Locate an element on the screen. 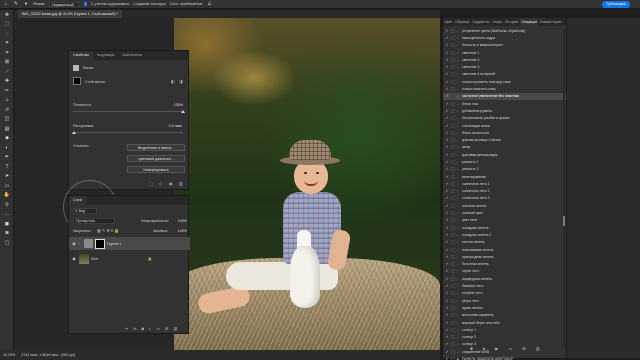 Image resolution: width=640 pixels, height=360 pixels. action-item: ✓ › свечение 1 is located at coordinates (505, 52).